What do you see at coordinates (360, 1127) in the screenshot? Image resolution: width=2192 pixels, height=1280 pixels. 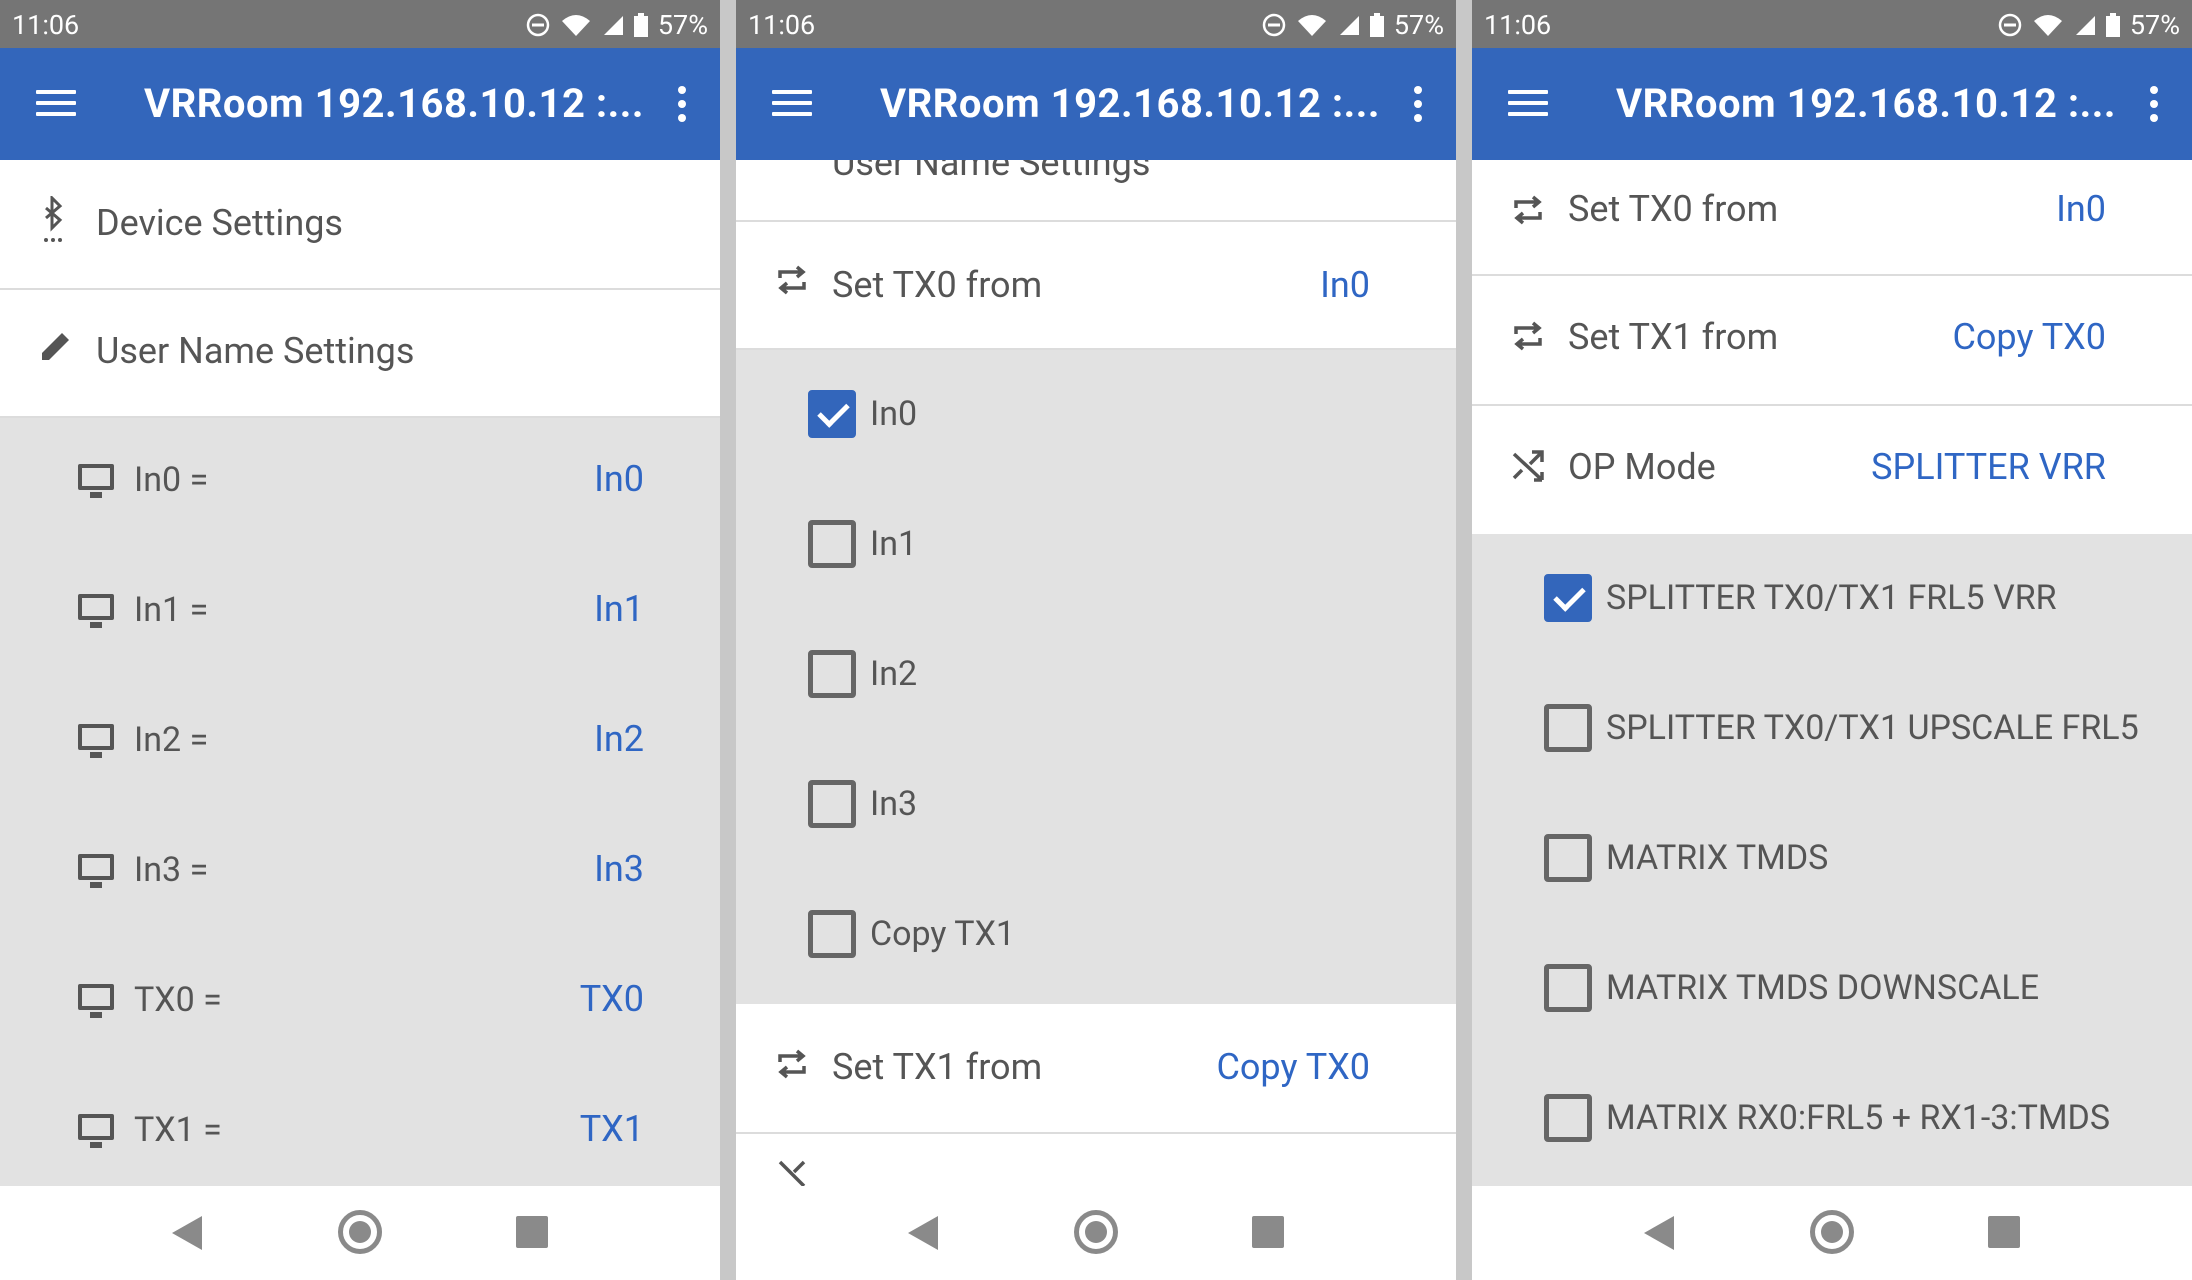 I see `list-item-tx1: TX1 = TX1` at bounding box center [360, 1127].